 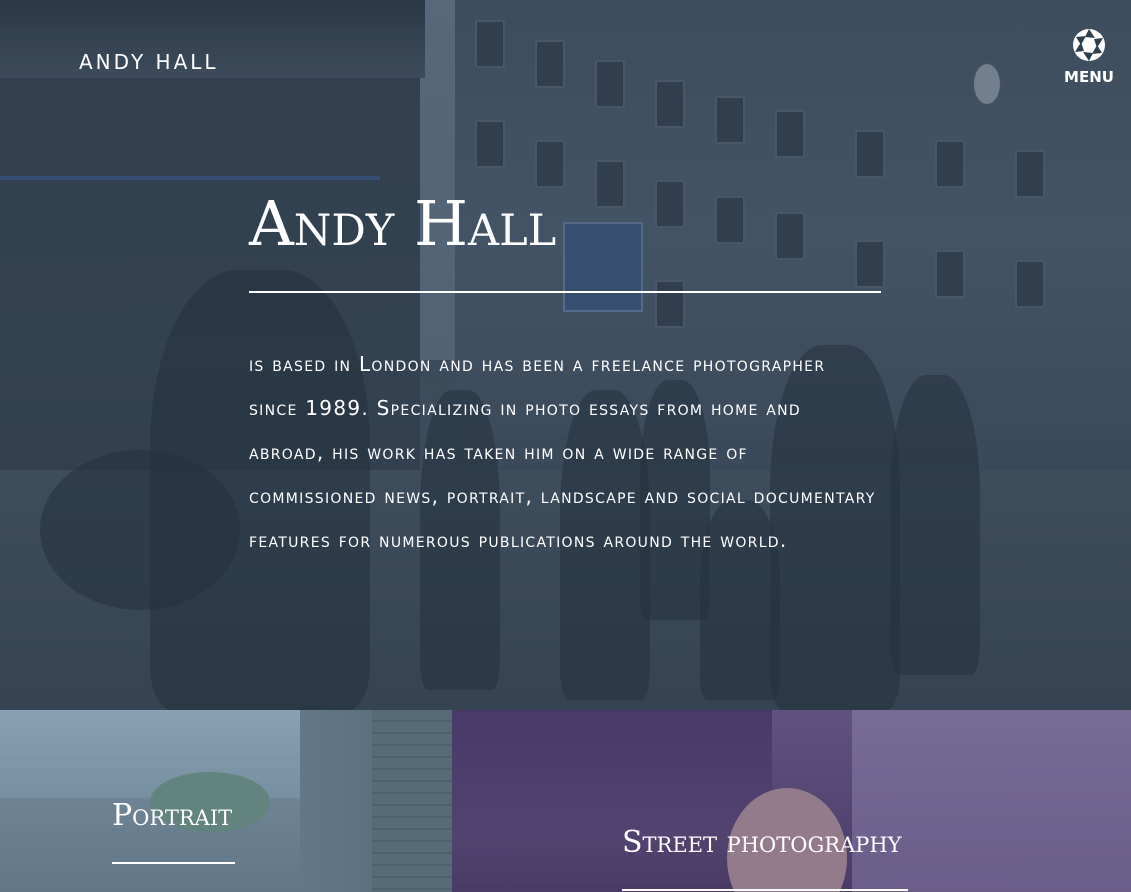 I want to click on page-title: Andy Hall, so click(x=403, y=223).